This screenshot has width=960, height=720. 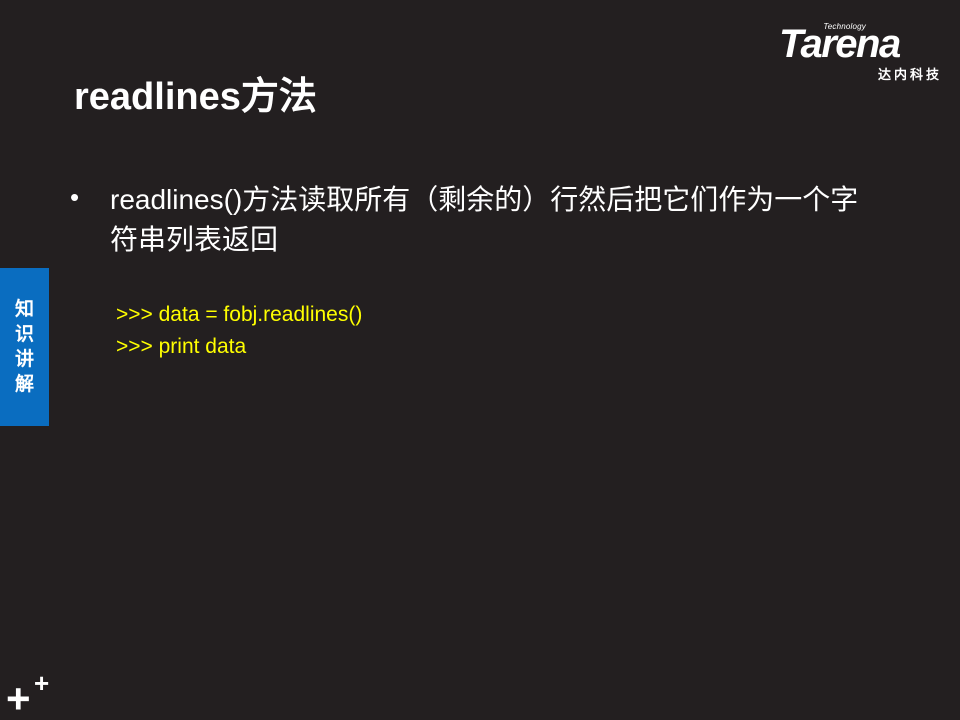 I want to click on bullet-text: readlines()方法读取所有（剩余的）行然后把它们作为一个字符串列表返回, so click(x=484, y=219).